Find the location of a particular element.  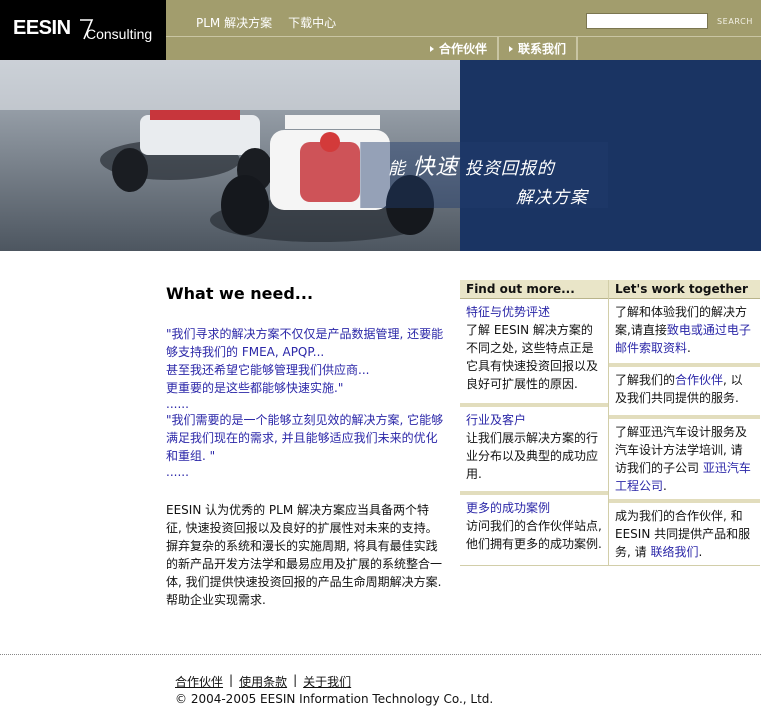

logo: EESIN Consulting is located at coordinates (83, 30).